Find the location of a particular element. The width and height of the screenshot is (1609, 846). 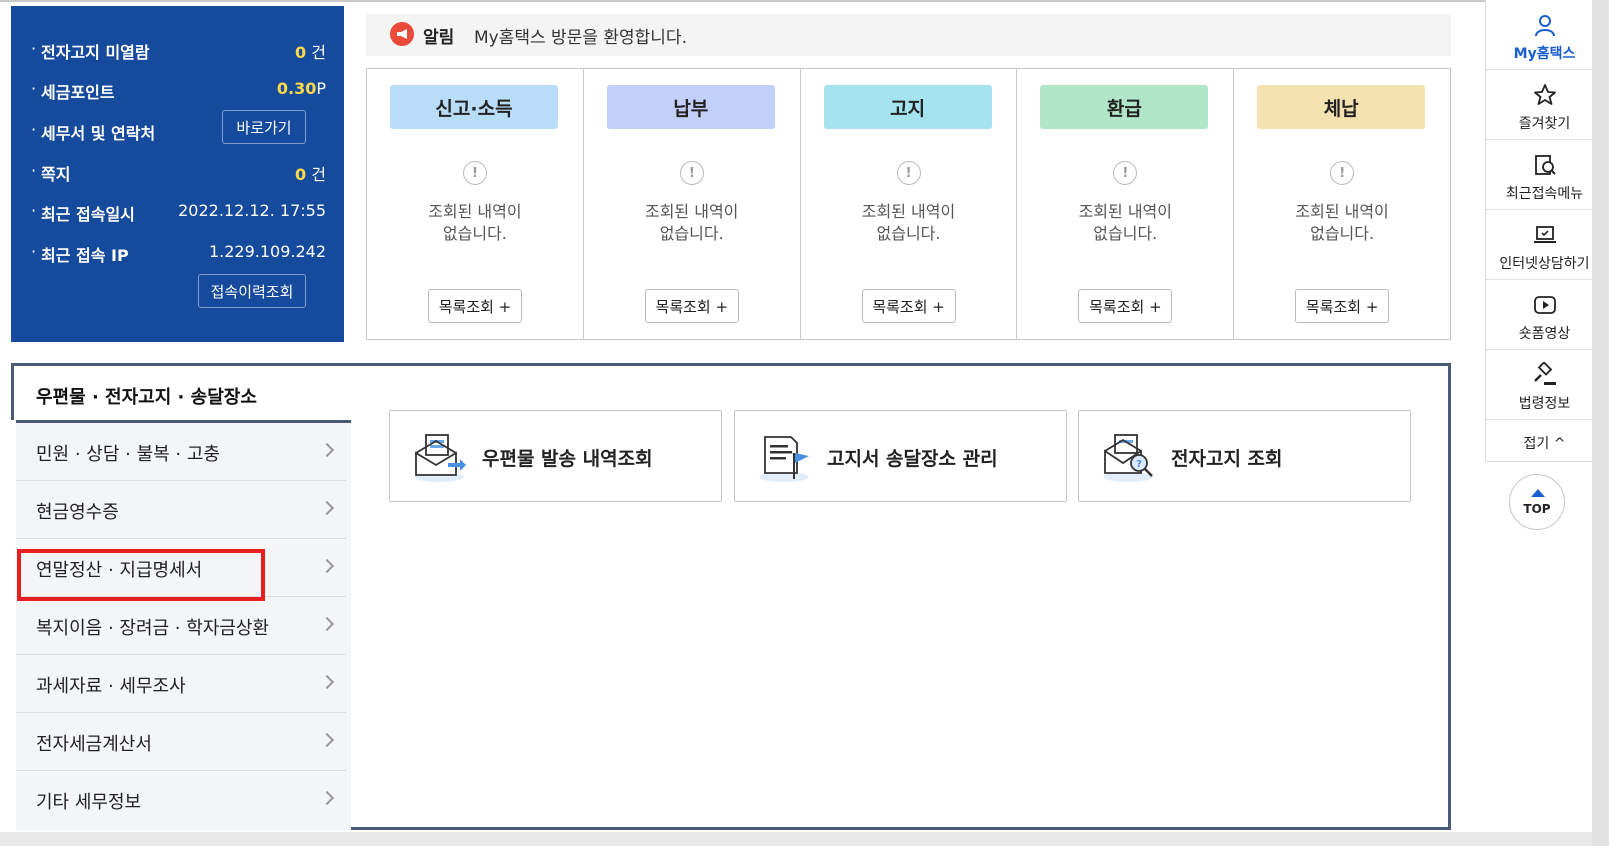

menu-item-label: 민원 · 상담 · 불복 · 고충 is located at coordinates (128, 454).